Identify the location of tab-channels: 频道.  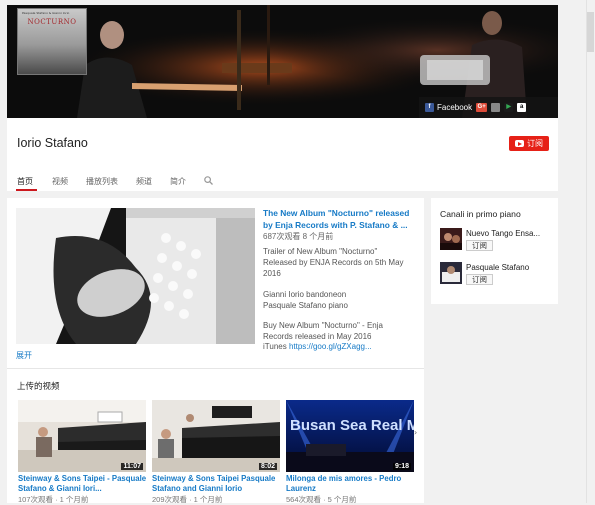
(144, 181).